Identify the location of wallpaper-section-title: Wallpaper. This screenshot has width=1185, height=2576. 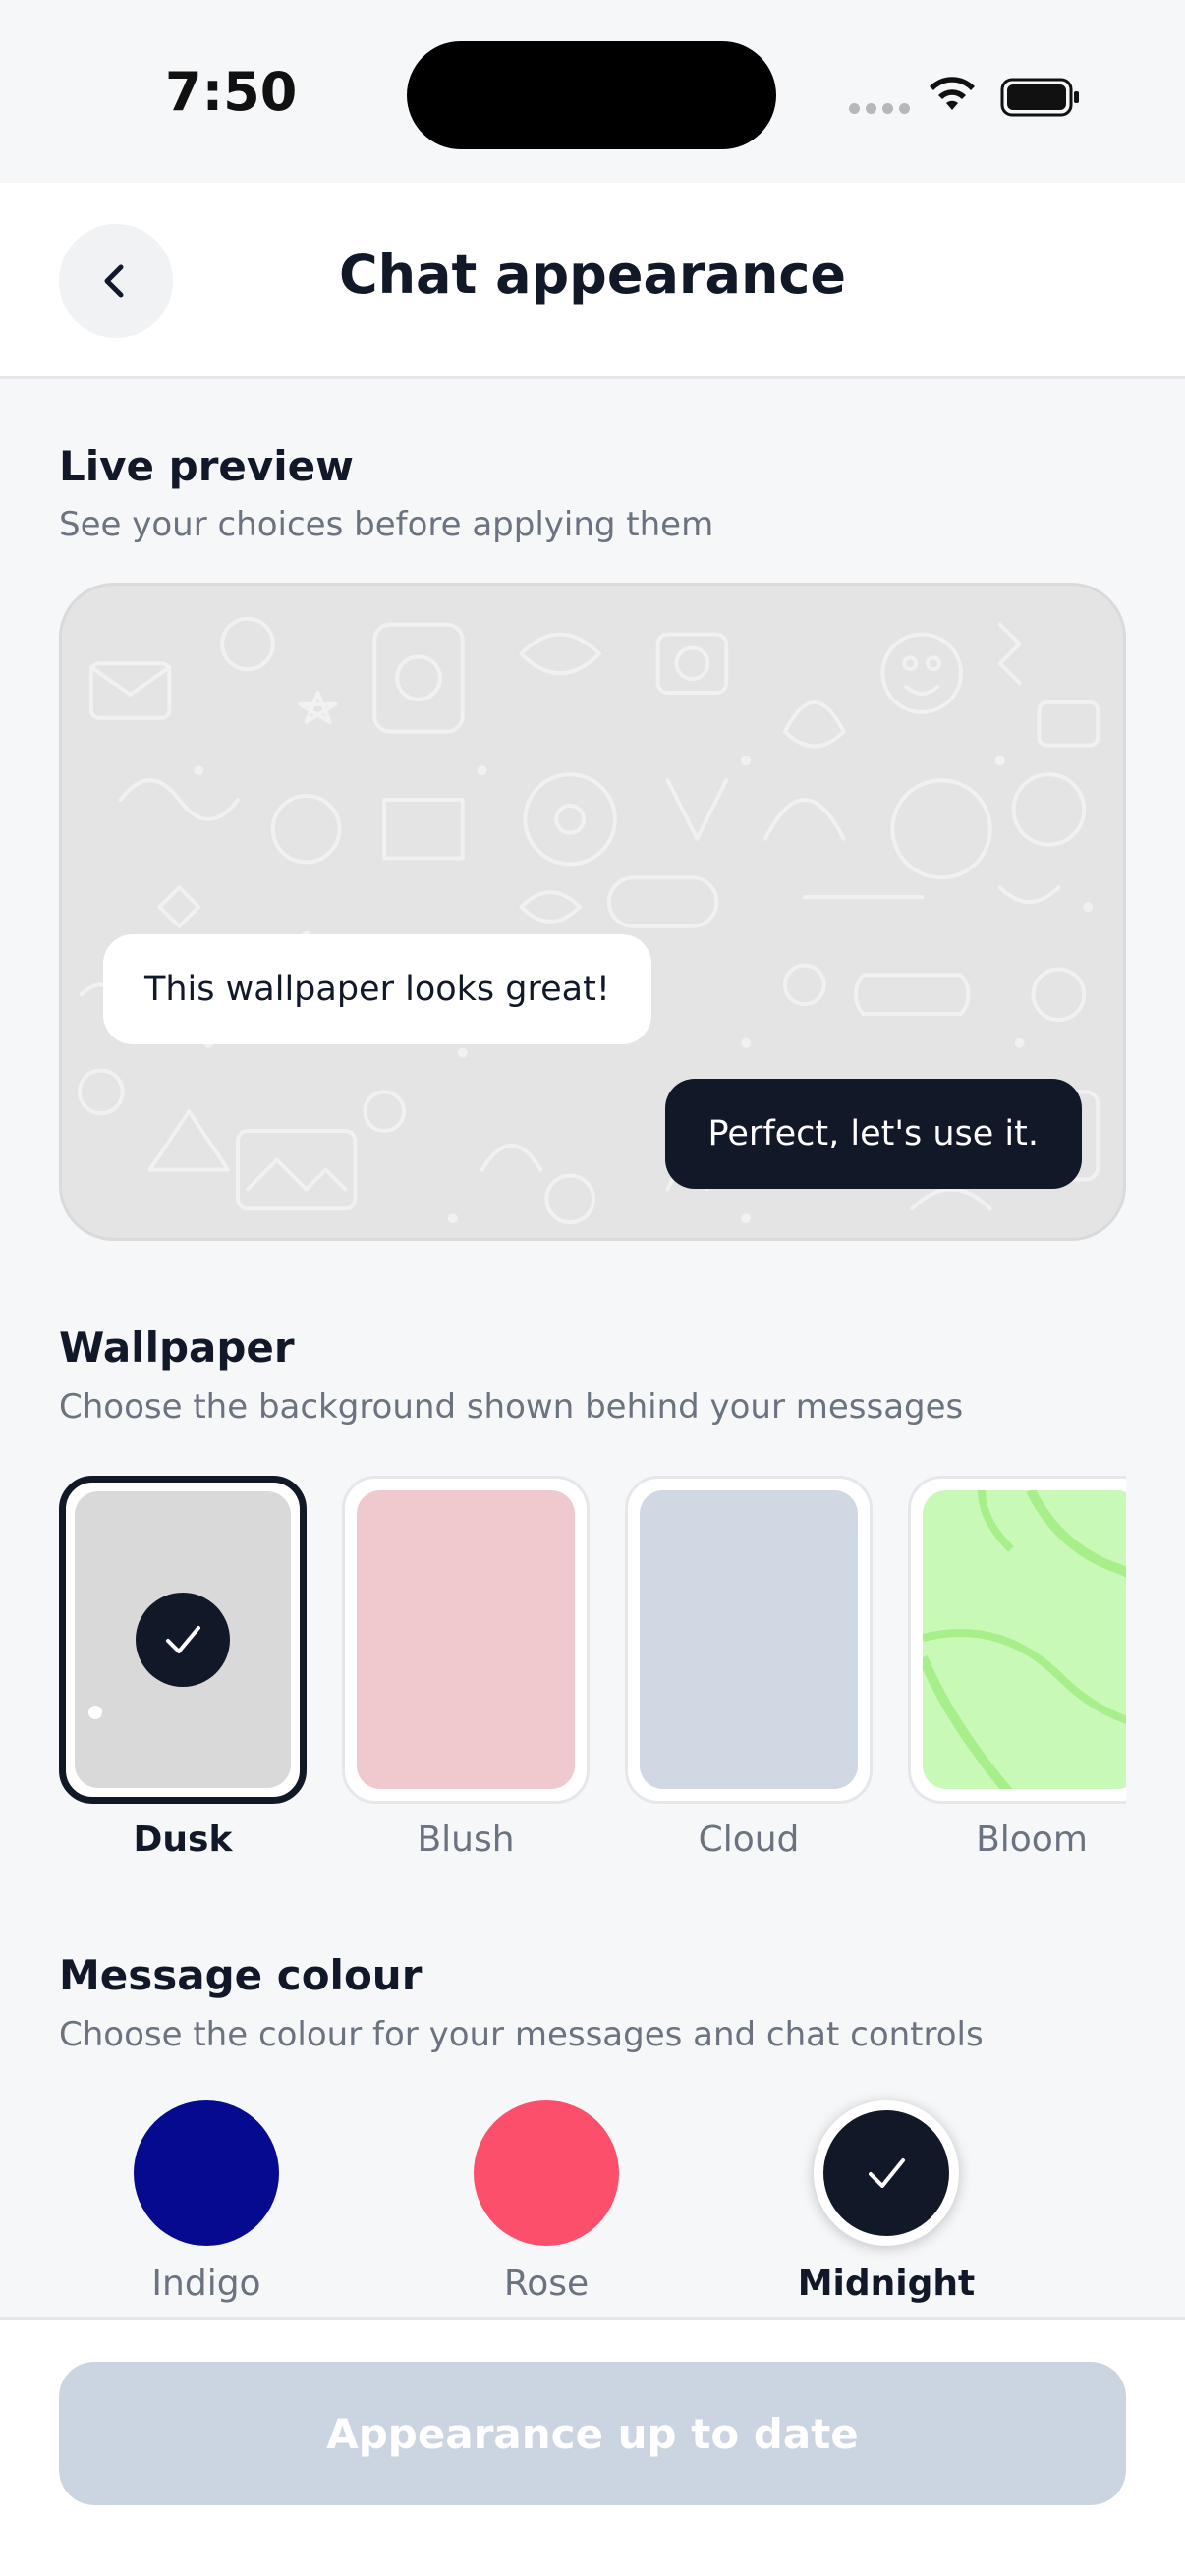
(177, 1347).